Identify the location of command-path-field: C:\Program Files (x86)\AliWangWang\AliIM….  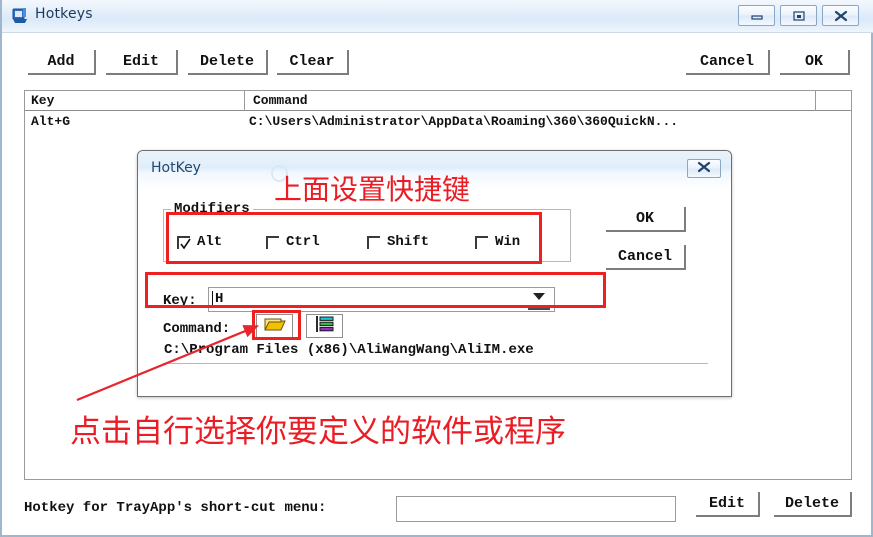
(435, 352).